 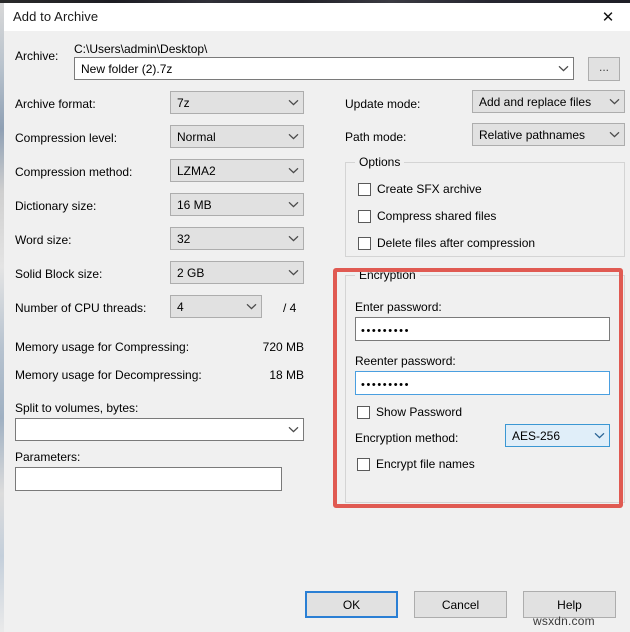 I want to click on delete-files-after-compression-label: Delete files after compression, so click(x=456, y=243).